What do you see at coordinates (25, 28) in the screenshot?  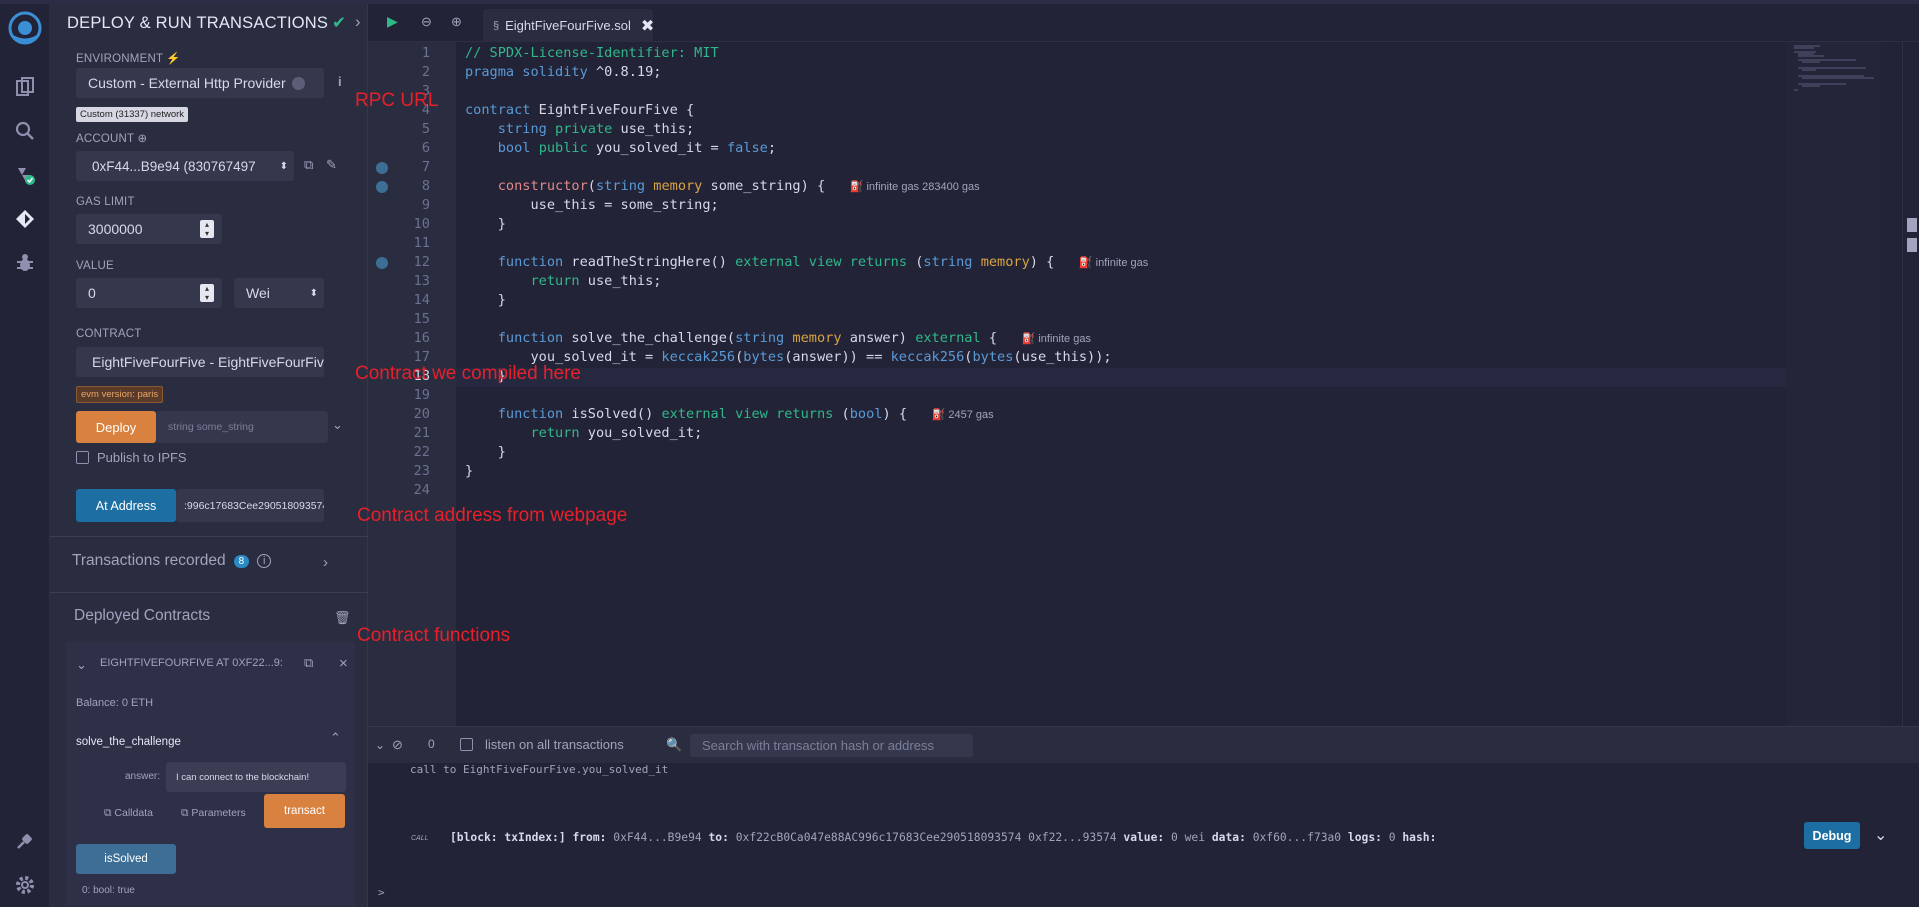 I see `remix-logo-icon` at bounding box center [25, 28].